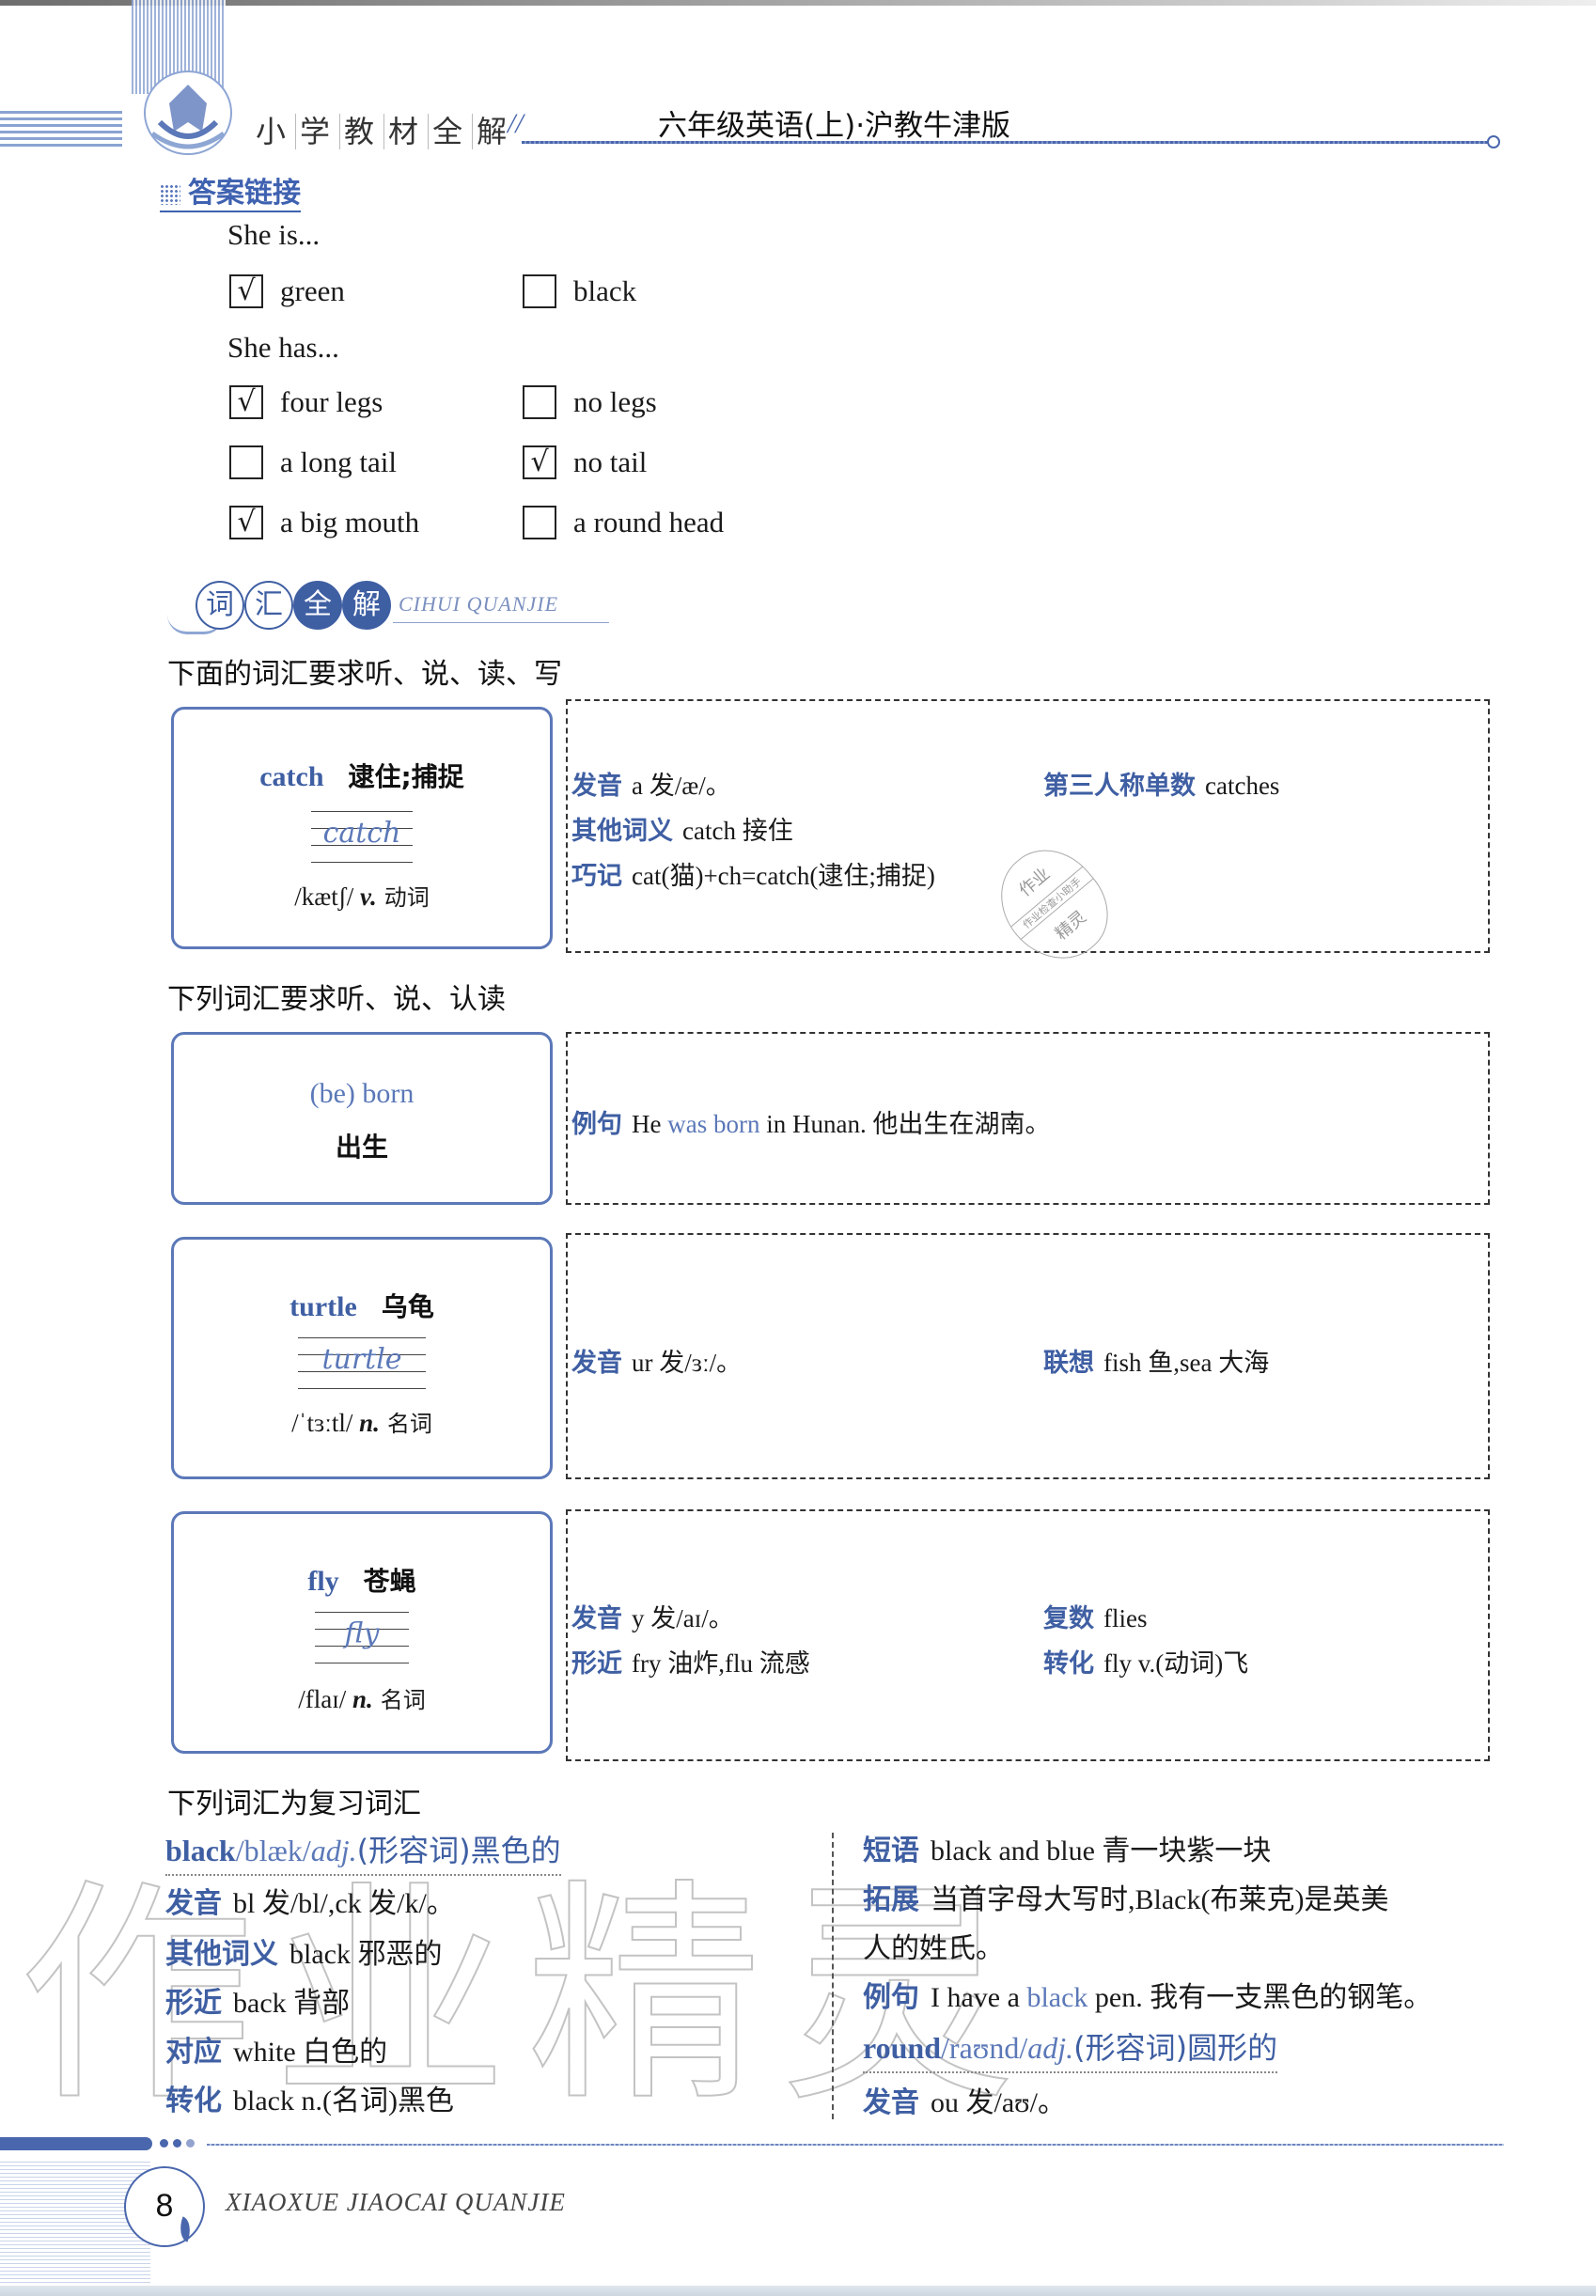 The width and height of the screenshot is (1596, 2296). What do you see at coordinates (651, 783) in the screenshot?
I see `detail-row: 发音 a 发/æ/。` at bounding box center [651, 783].